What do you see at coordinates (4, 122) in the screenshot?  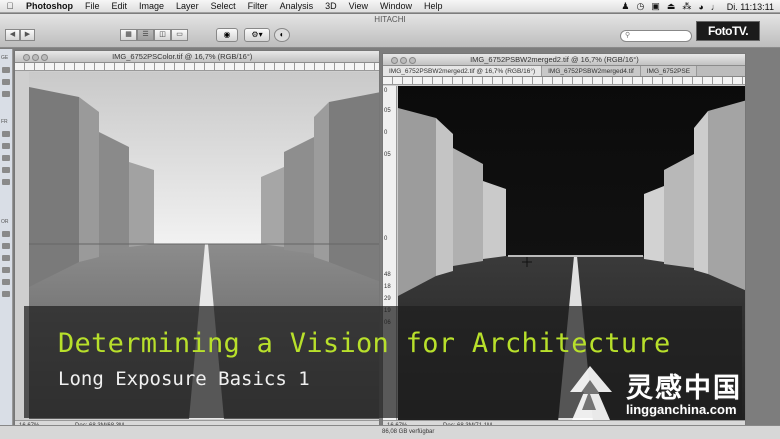 I see `sidebar-label-shared: FR` at bounding box center [4, 122].